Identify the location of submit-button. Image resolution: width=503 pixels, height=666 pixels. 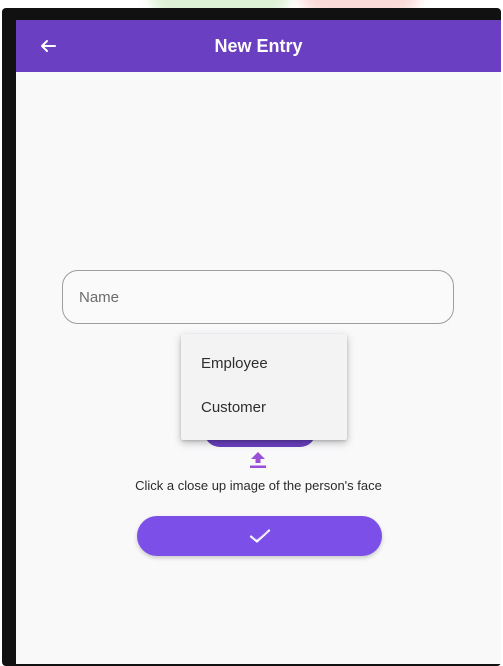
(259, 536).